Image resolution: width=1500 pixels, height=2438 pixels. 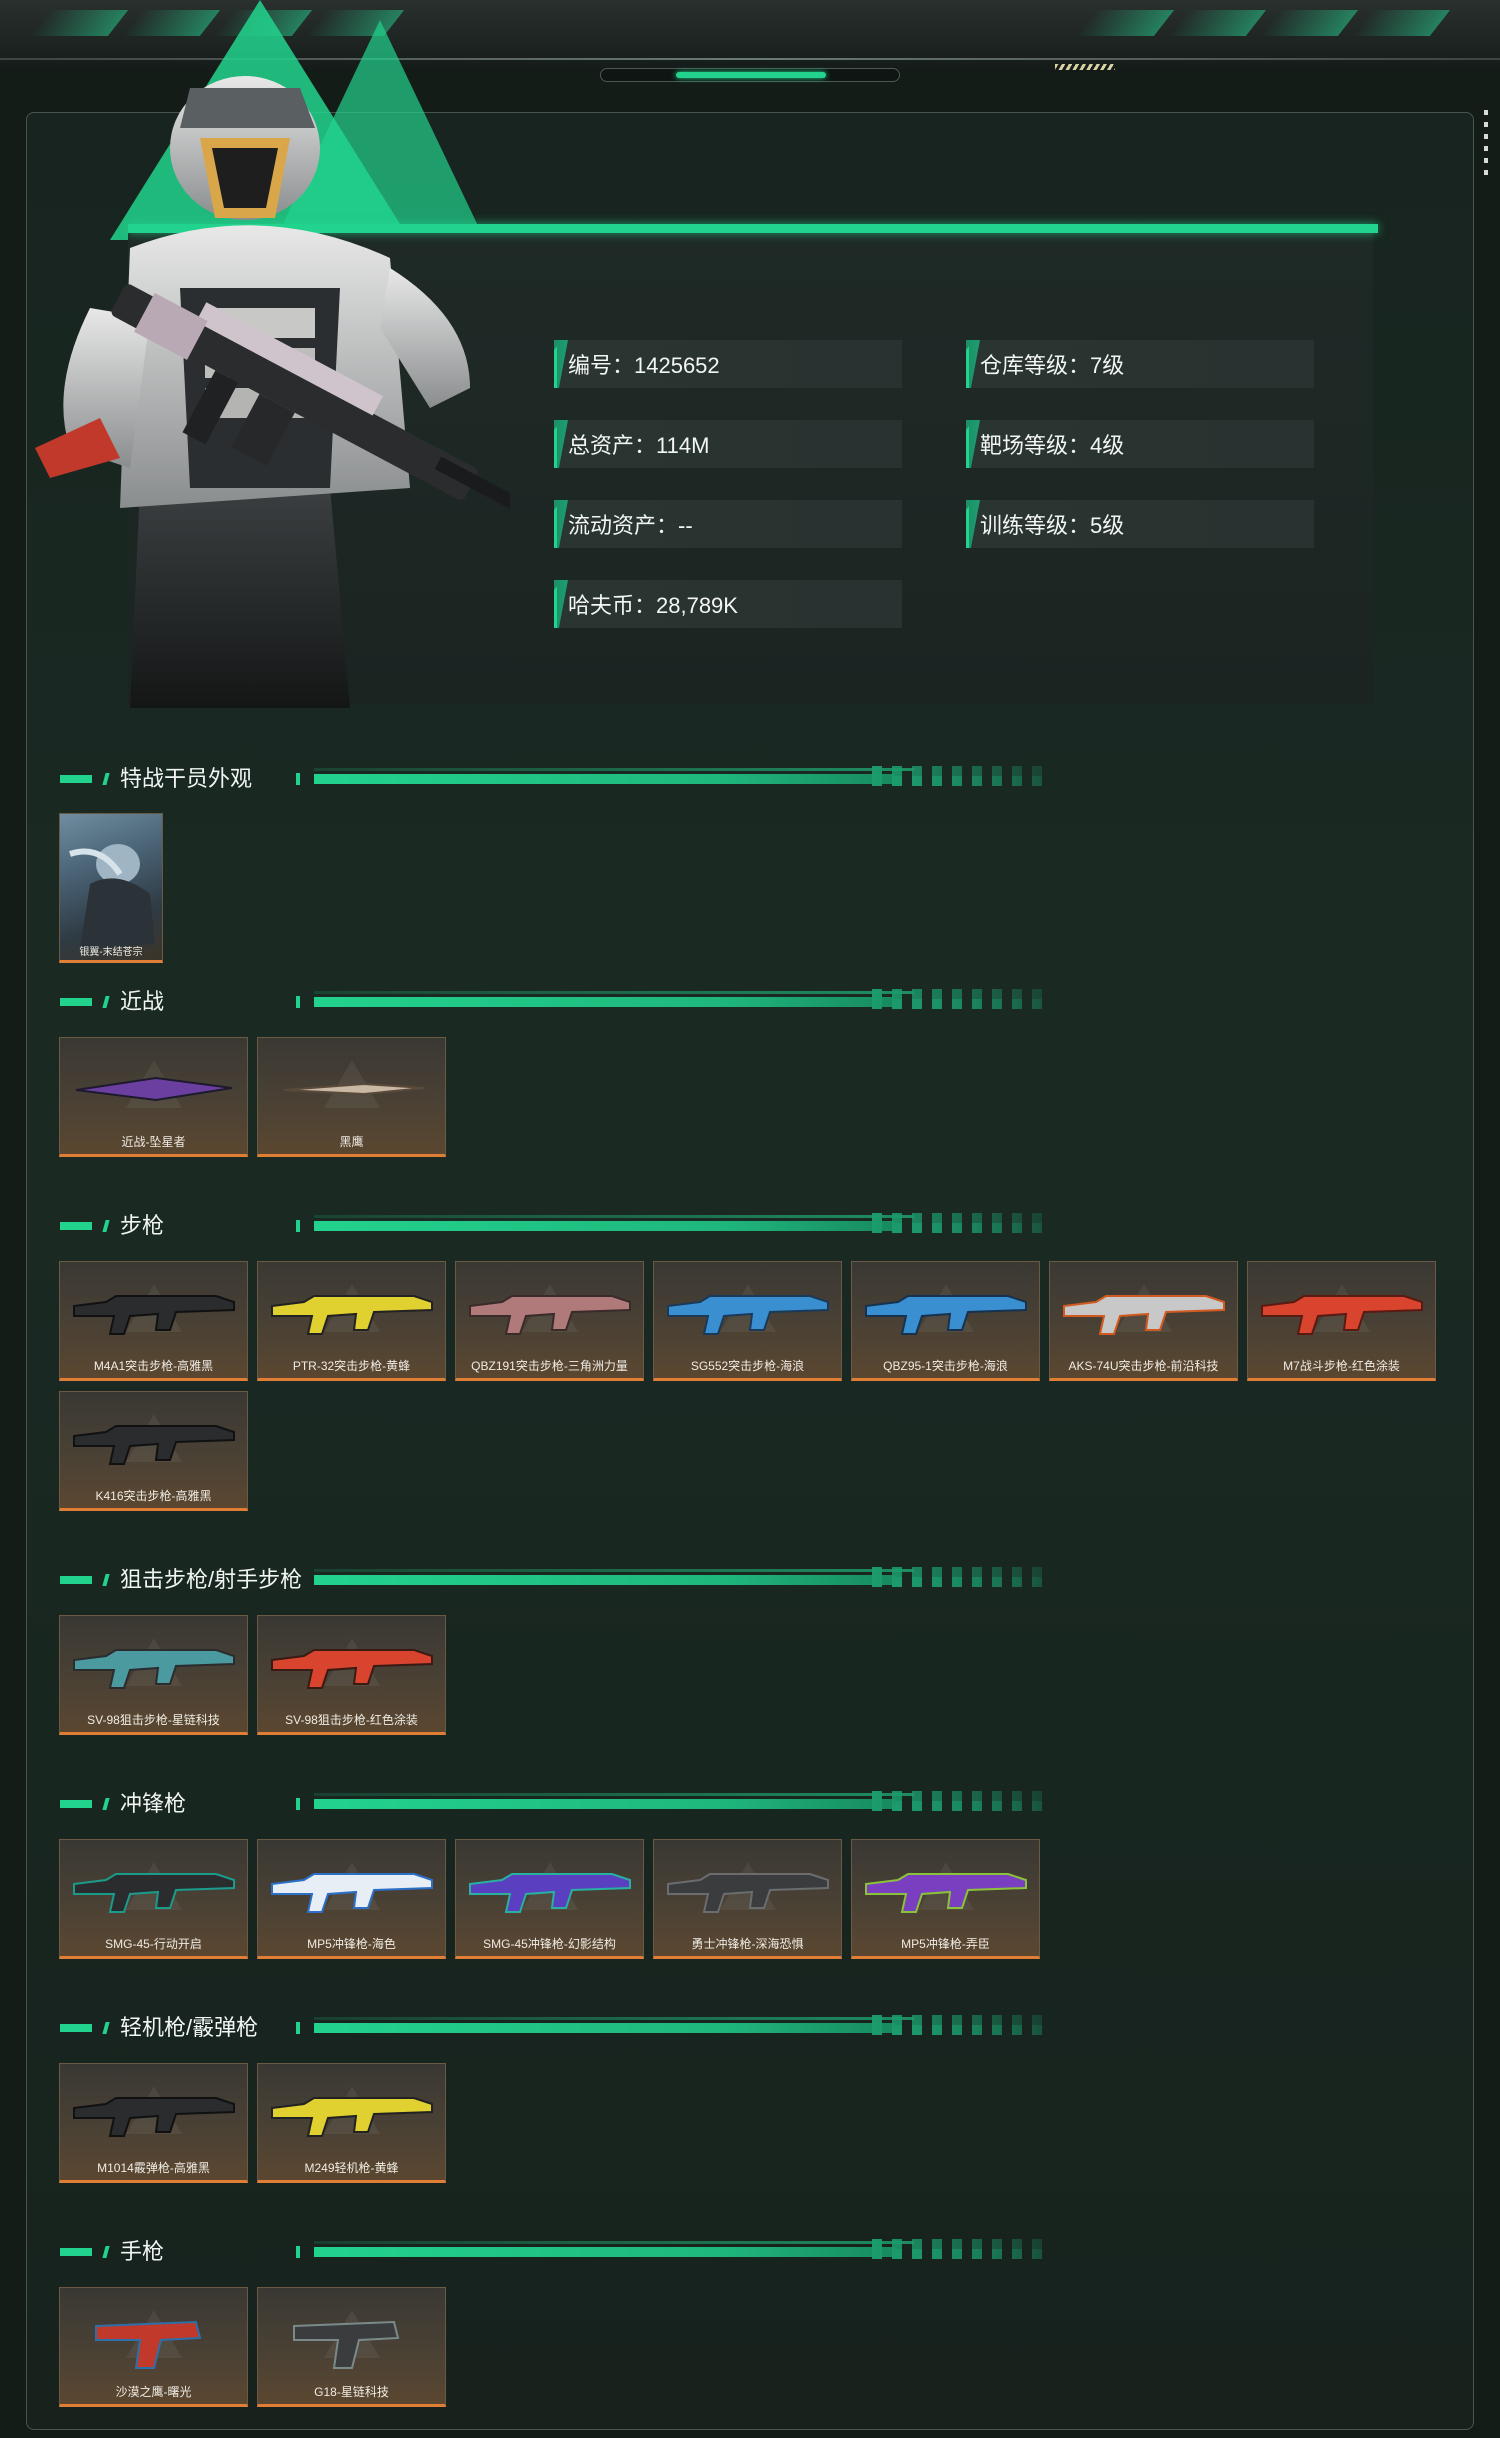 What do you see at coordinates (211, 1579) in the screenshot?
I see `section-title: 狙击步枪/射手步枪` at bounding box center [211, 1579].